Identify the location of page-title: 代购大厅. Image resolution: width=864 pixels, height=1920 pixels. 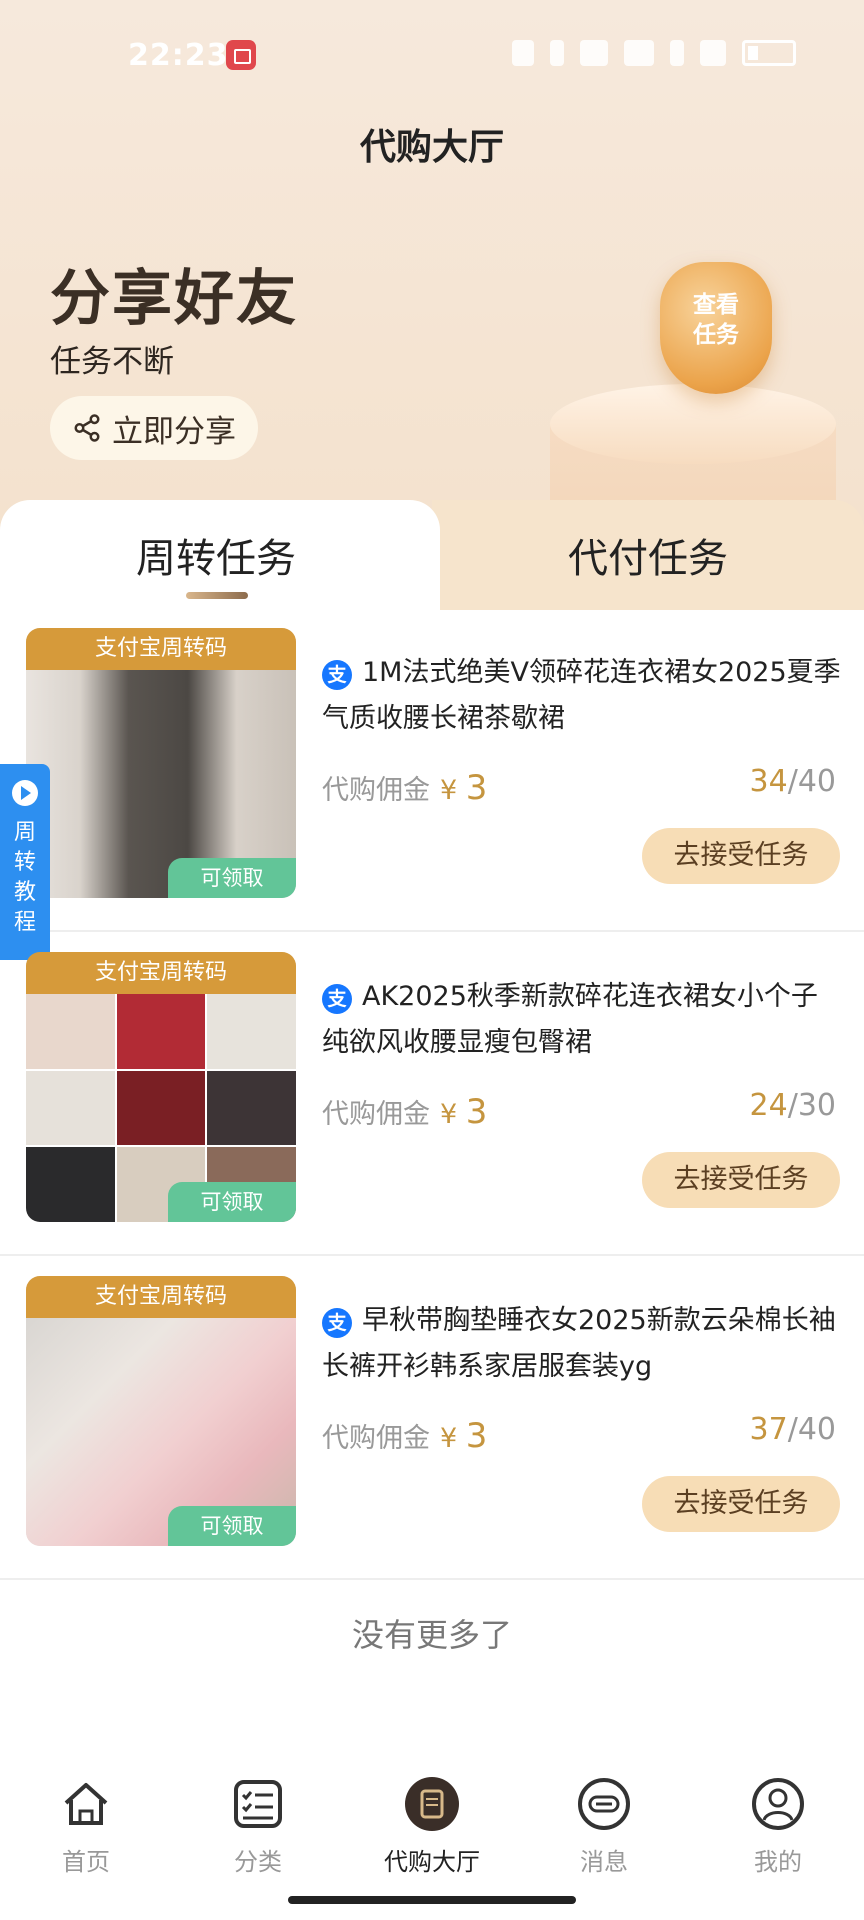
(431, 147).